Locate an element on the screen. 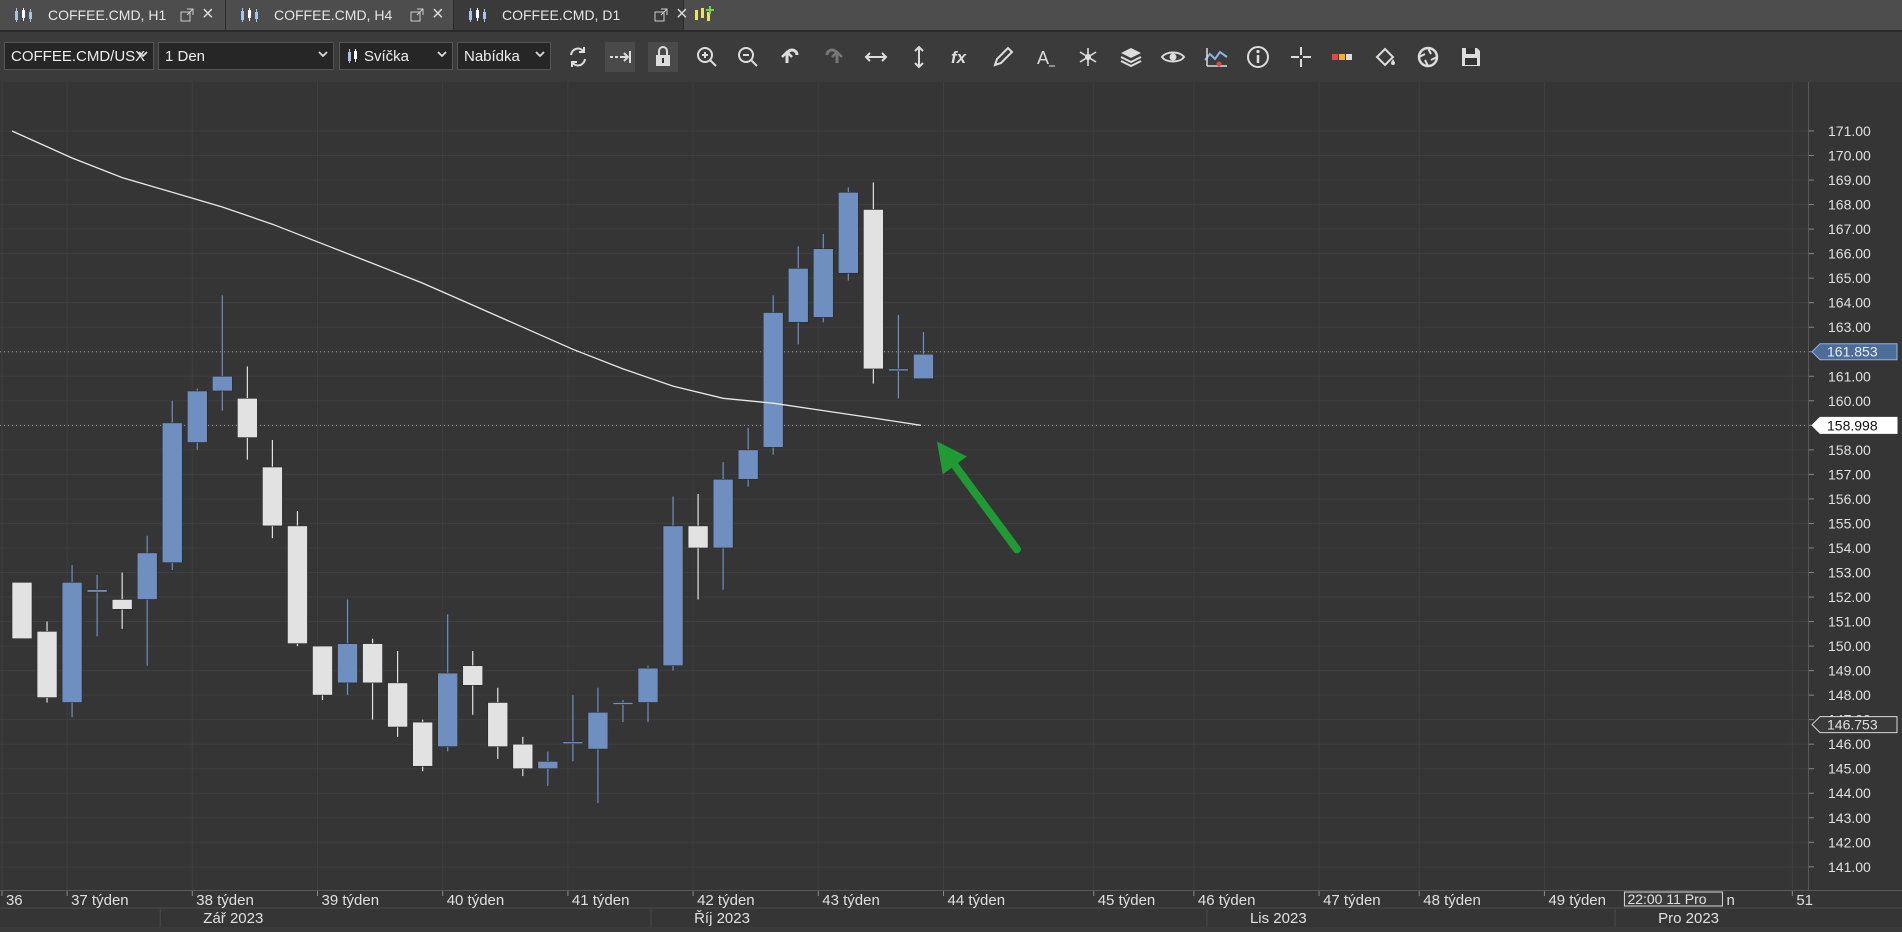 The height and width of the screenshot is (932, 1902). week-label: 36 is located at coordinates (14, 900).